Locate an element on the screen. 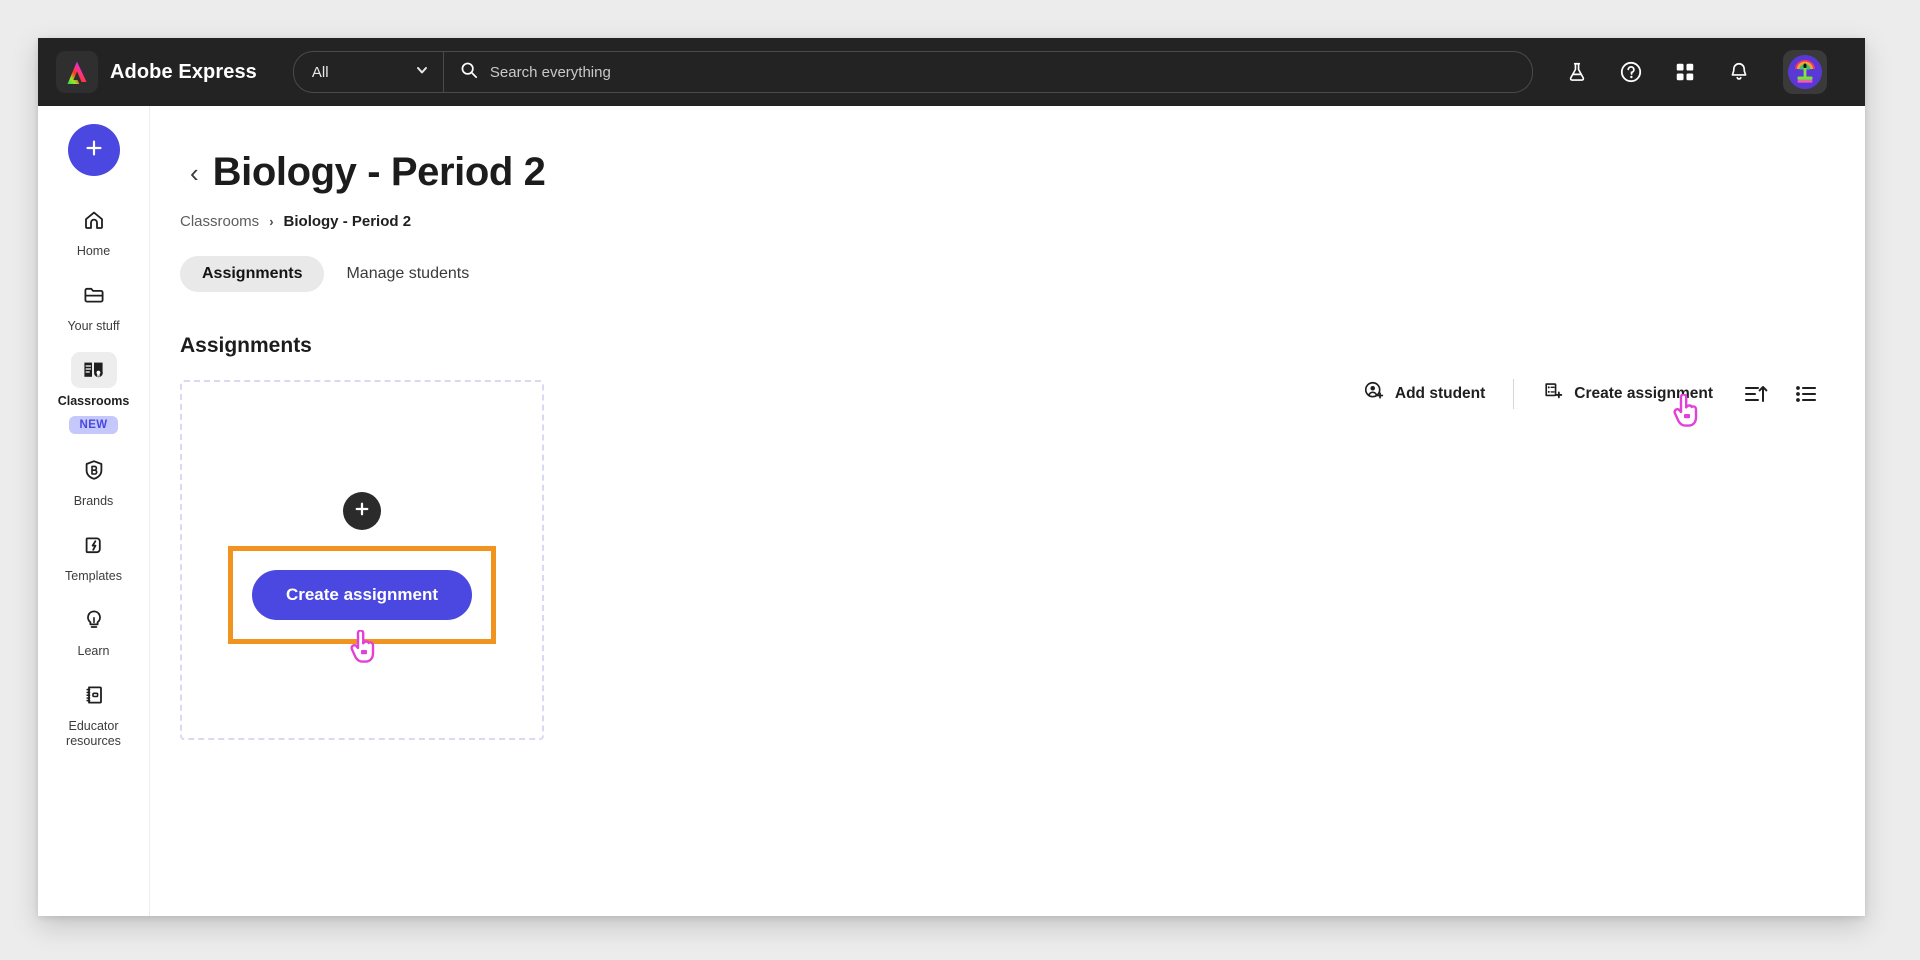 The image size is (1920, 960). sidebar-new-badge: NEW is located at coordinates (93, 425).